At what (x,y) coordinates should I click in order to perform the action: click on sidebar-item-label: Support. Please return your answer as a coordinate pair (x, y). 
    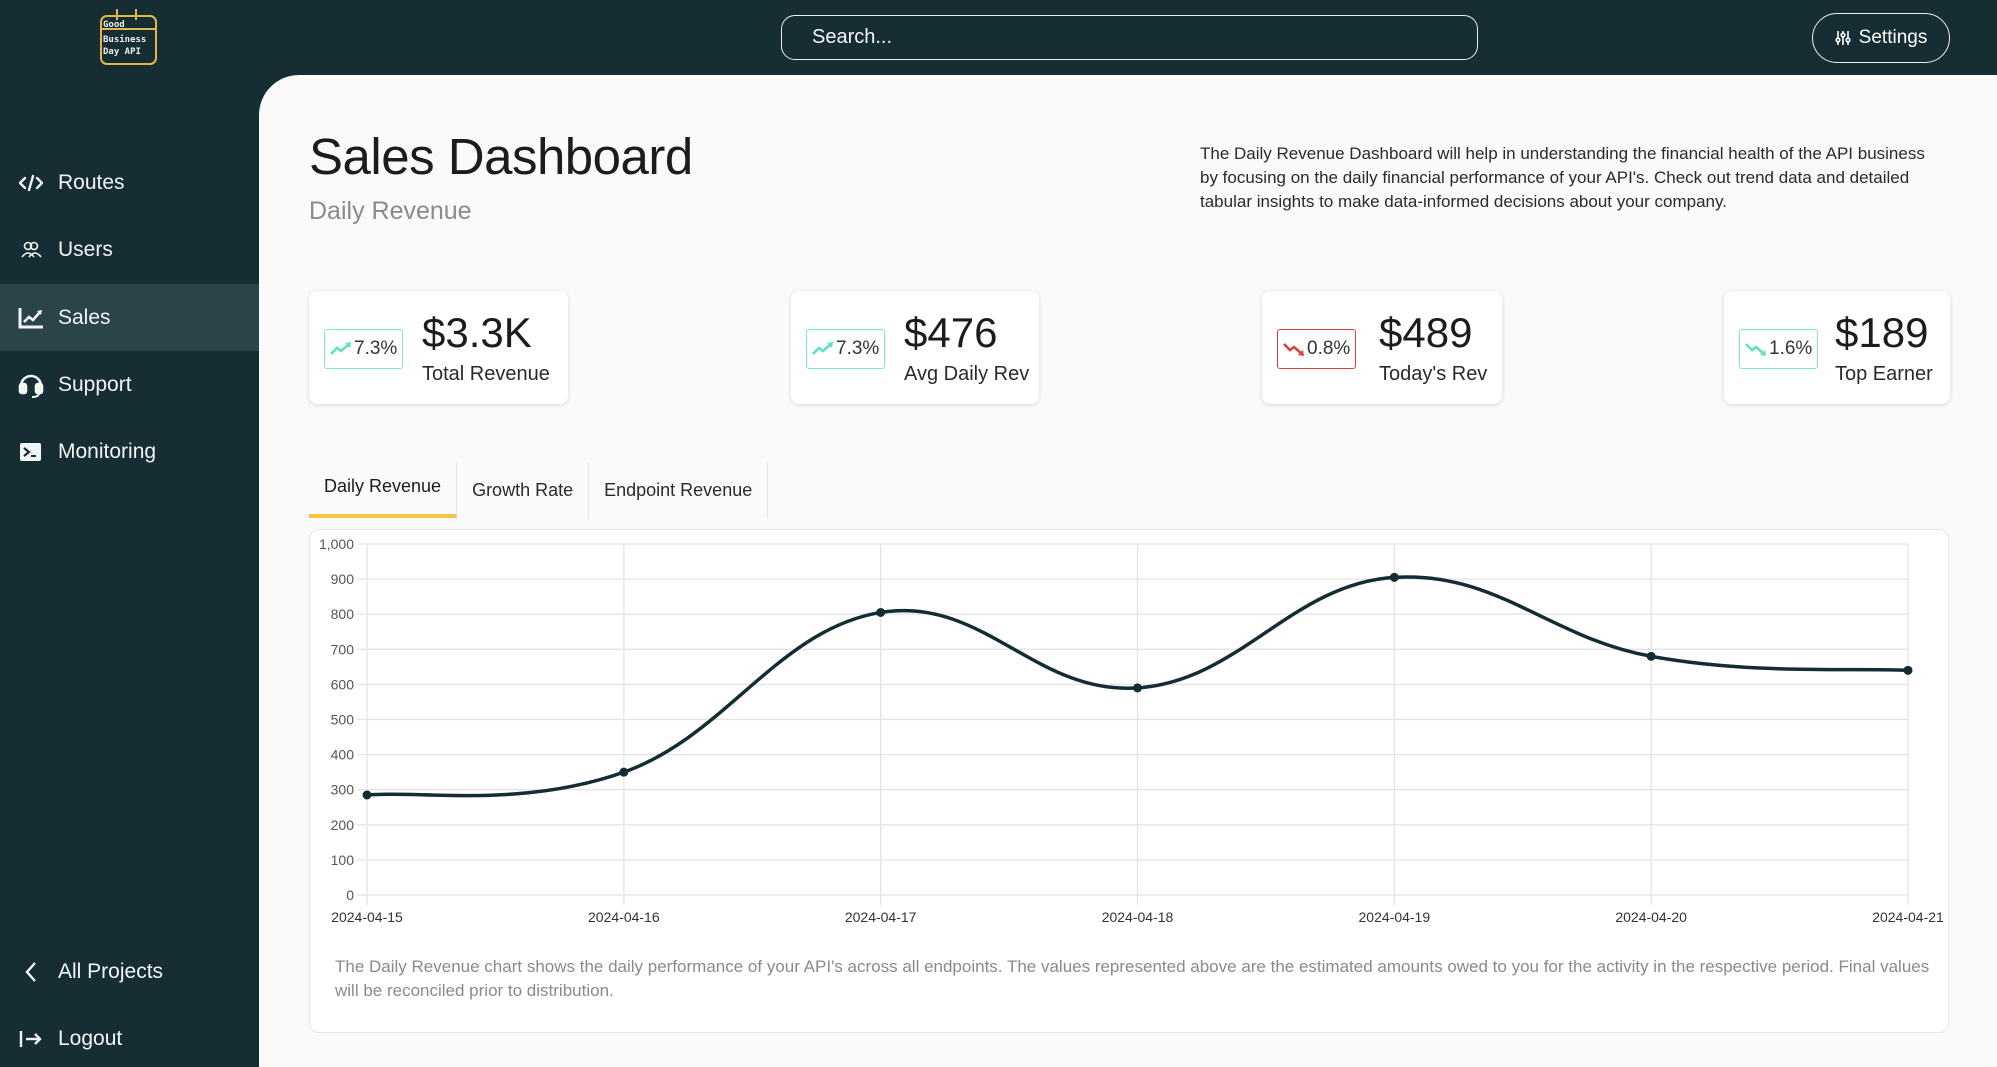
    Looking at the image, I should click on (95, 384).